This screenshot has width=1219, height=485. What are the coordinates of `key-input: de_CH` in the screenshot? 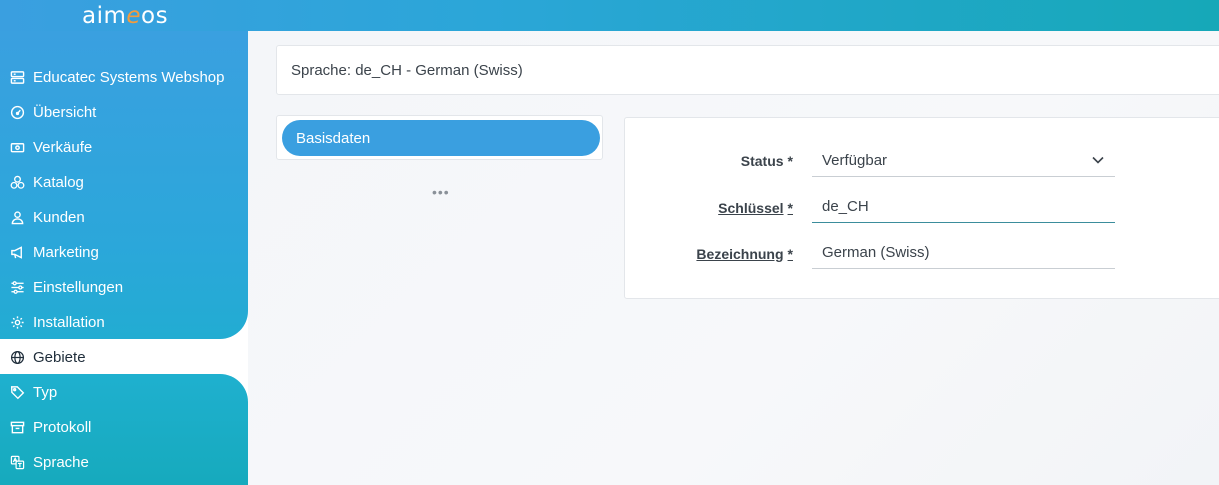 It's located at (963, 206).